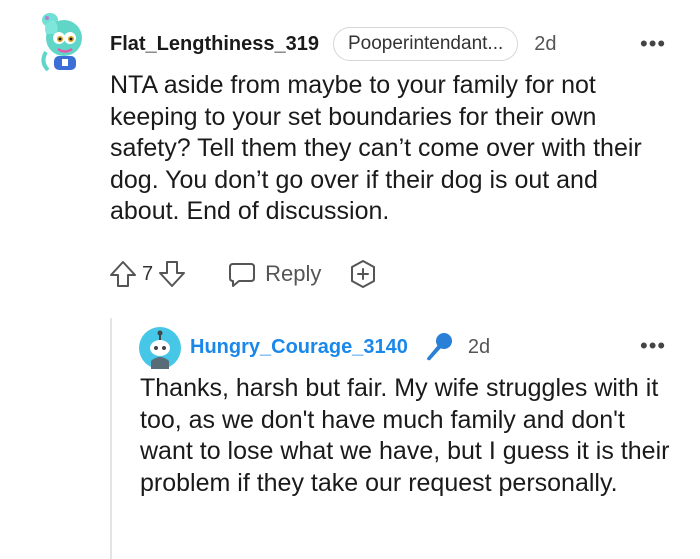  What do you see at coordinates (148, 273) in the screenshot?
I see `vote-count: 7` at bounding box center [148, 273].